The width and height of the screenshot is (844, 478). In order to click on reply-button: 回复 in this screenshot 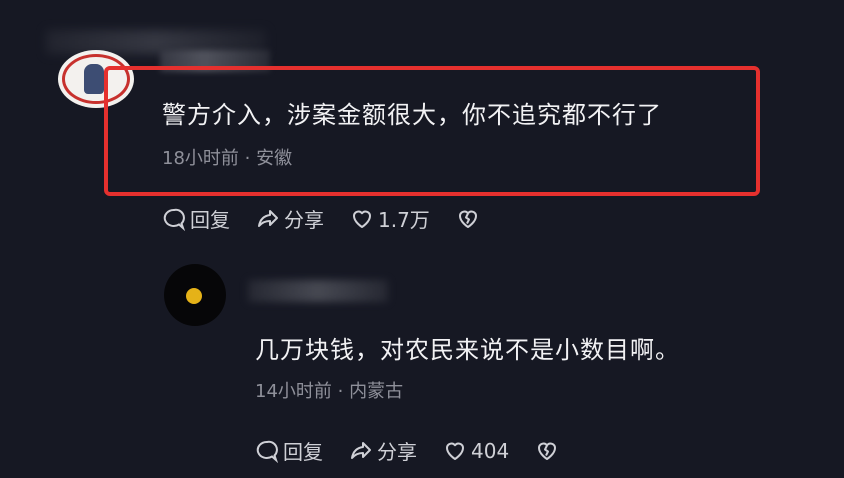, I will do `click(196, 218)`.